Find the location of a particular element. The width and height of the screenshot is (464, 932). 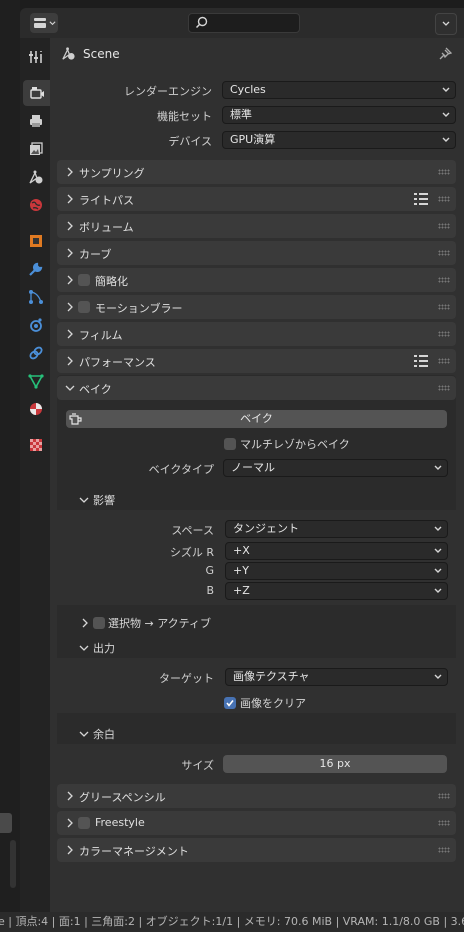

target-dropdown: 画像テクスチャ is located at coordinates (336, 677).